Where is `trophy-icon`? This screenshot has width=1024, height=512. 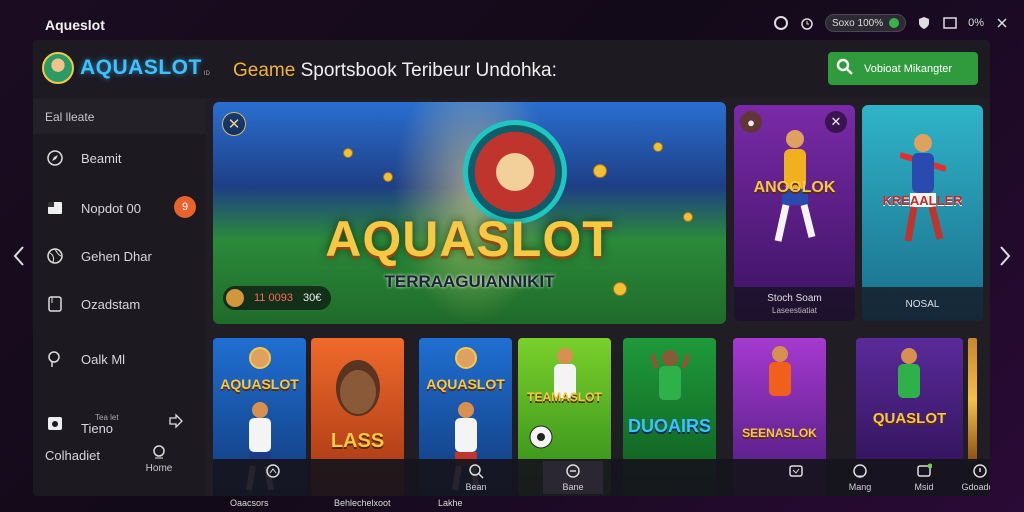 trophy-icon is located at coordinates (796, 471).